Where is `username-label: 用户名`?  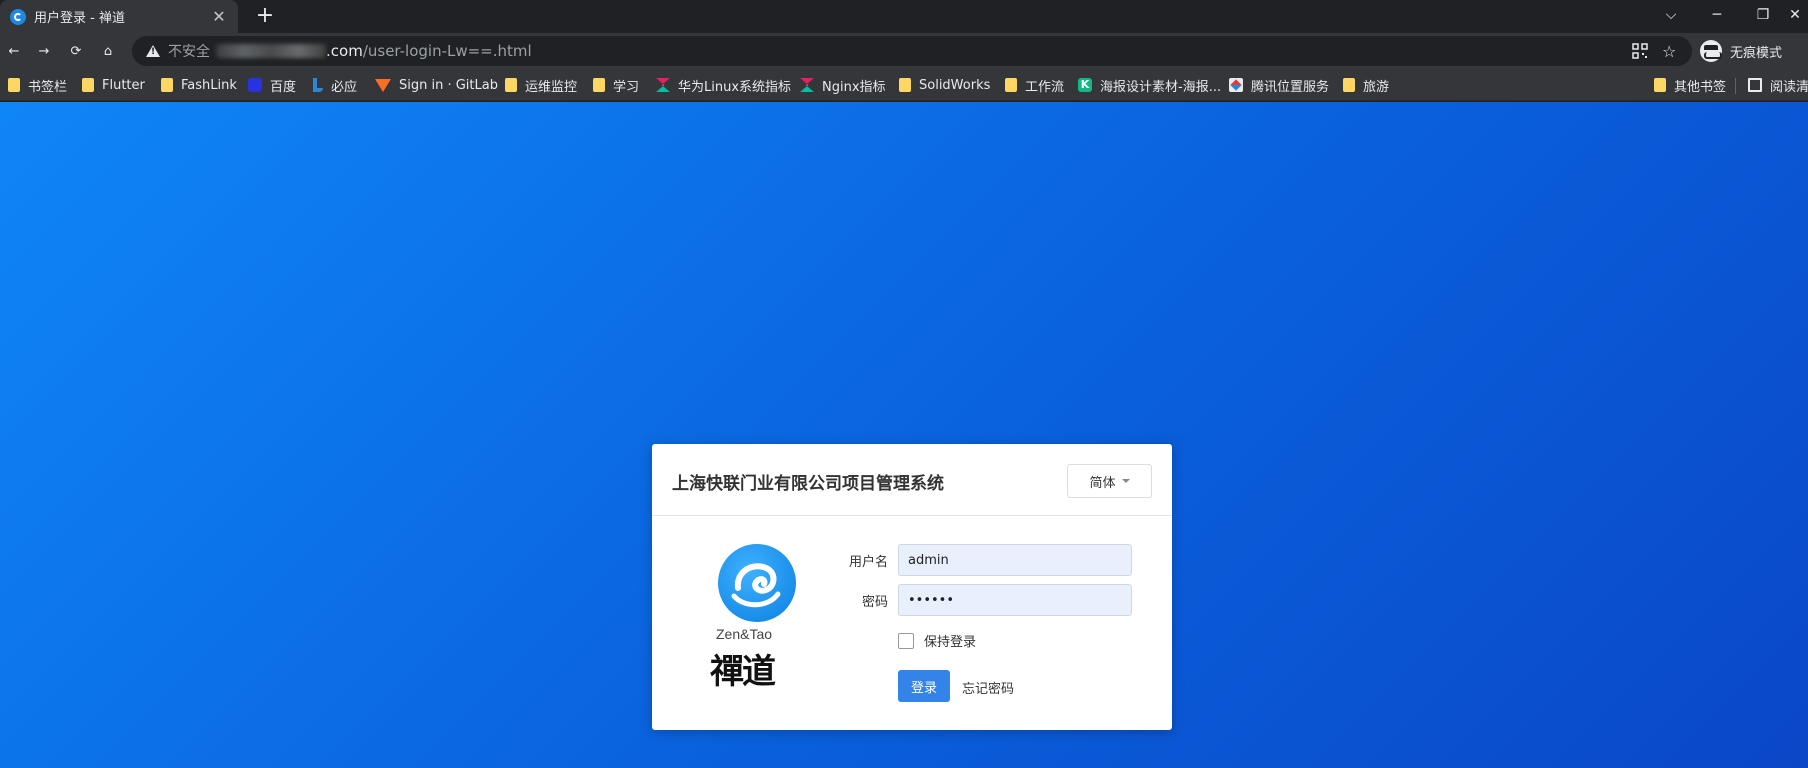 username-label: 用户名 is located at coordinates (868, 562).